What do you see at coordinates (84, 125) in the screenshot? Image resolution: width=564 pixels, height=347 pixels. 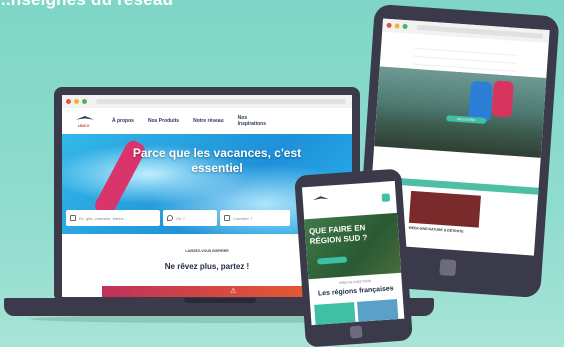 I see `logo-text: UNCV` at bounding box center [84, 125].